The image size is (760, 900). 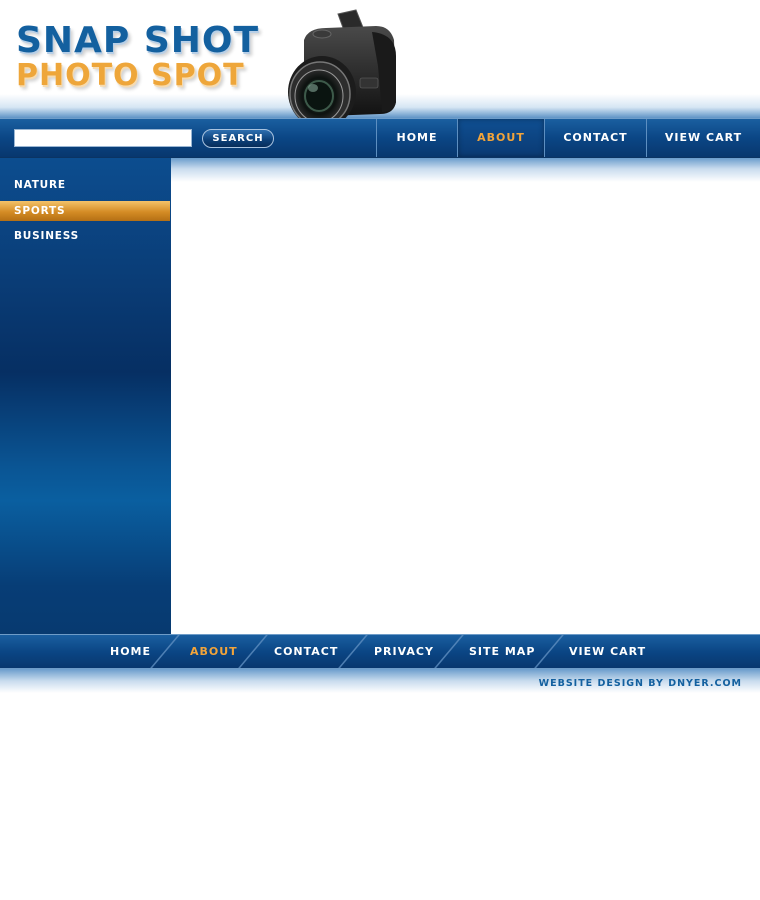 What do you see at coordinates (85, 185) in the screenshot?
I see `sidebar-item-nature: NATURE` at bounding box center [85, 185].